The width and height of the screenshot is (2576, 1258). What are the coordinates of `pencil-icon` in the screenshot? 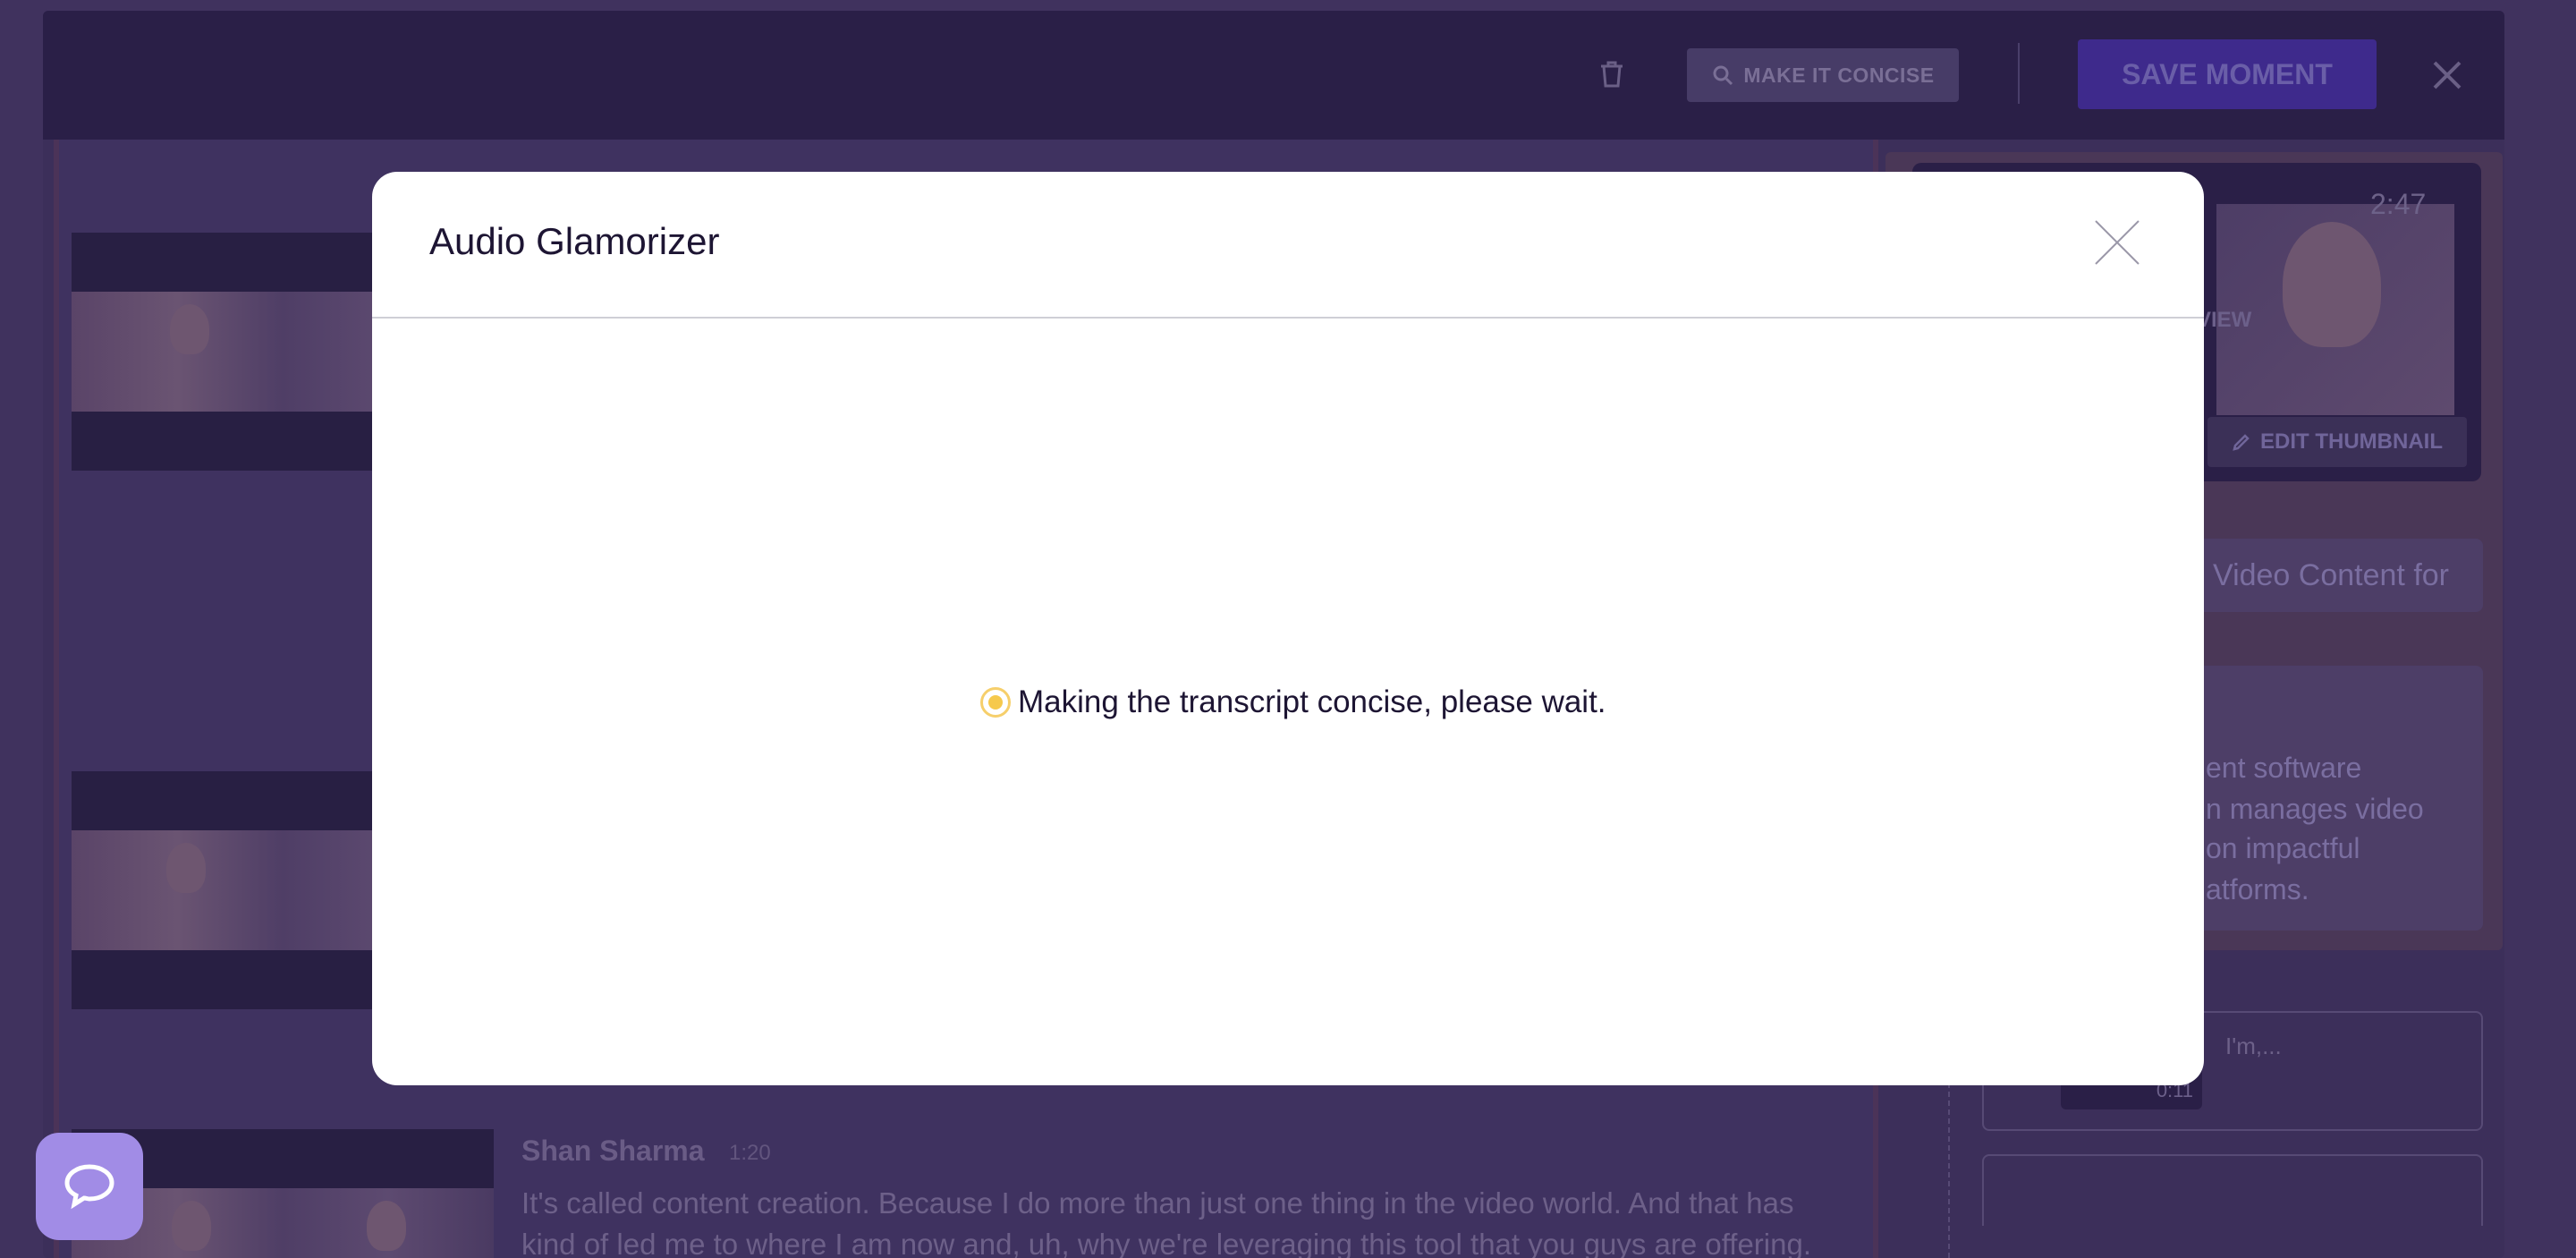 It's located at (2241, 442).